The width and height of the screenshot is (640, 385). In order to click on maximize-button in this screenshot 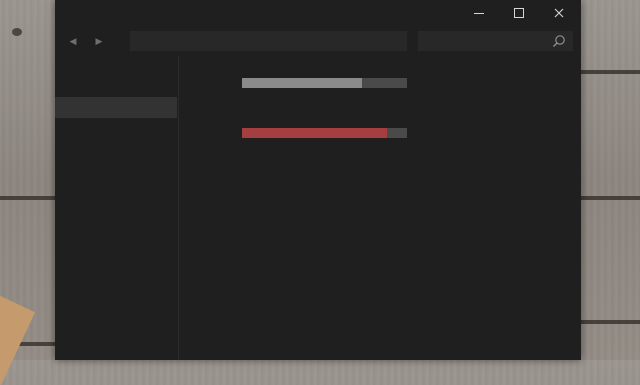, I will do `click(519, 13)`.